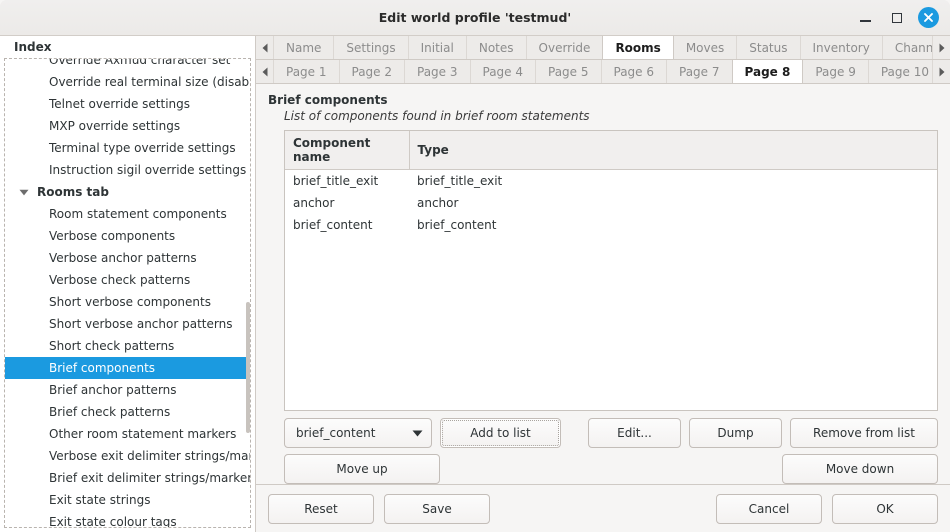 This screenshot has width=950, height=532. Describe the element at coordinates (865, 18) in the screenshot. I see `minimize-button` at that location.